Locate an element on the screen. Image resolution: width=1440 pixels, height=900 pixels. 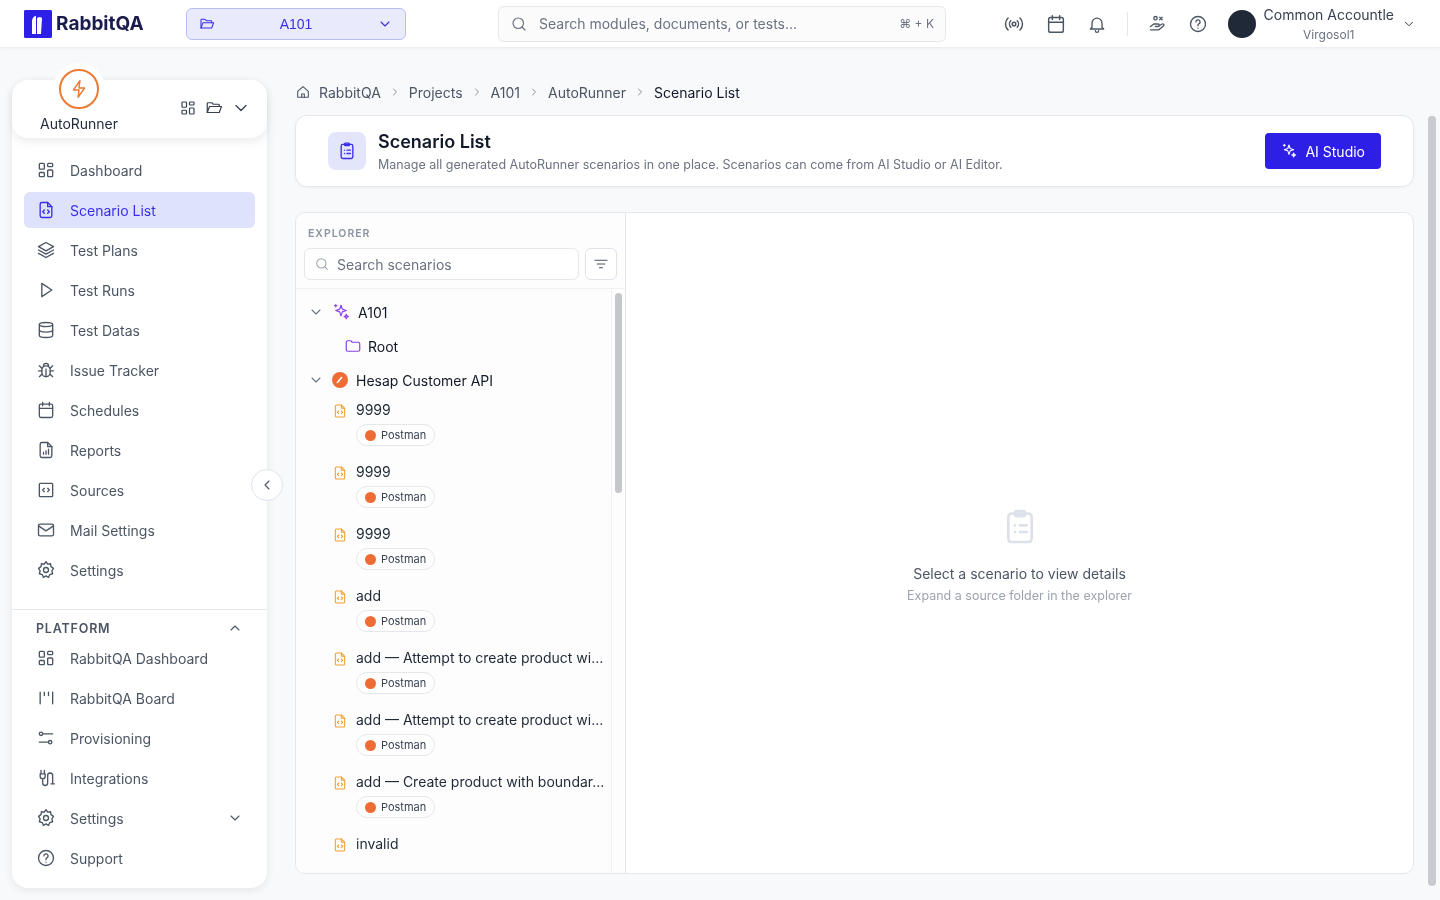
breadcrumb-link: AutoRunner is located at coordinates (587, 92).